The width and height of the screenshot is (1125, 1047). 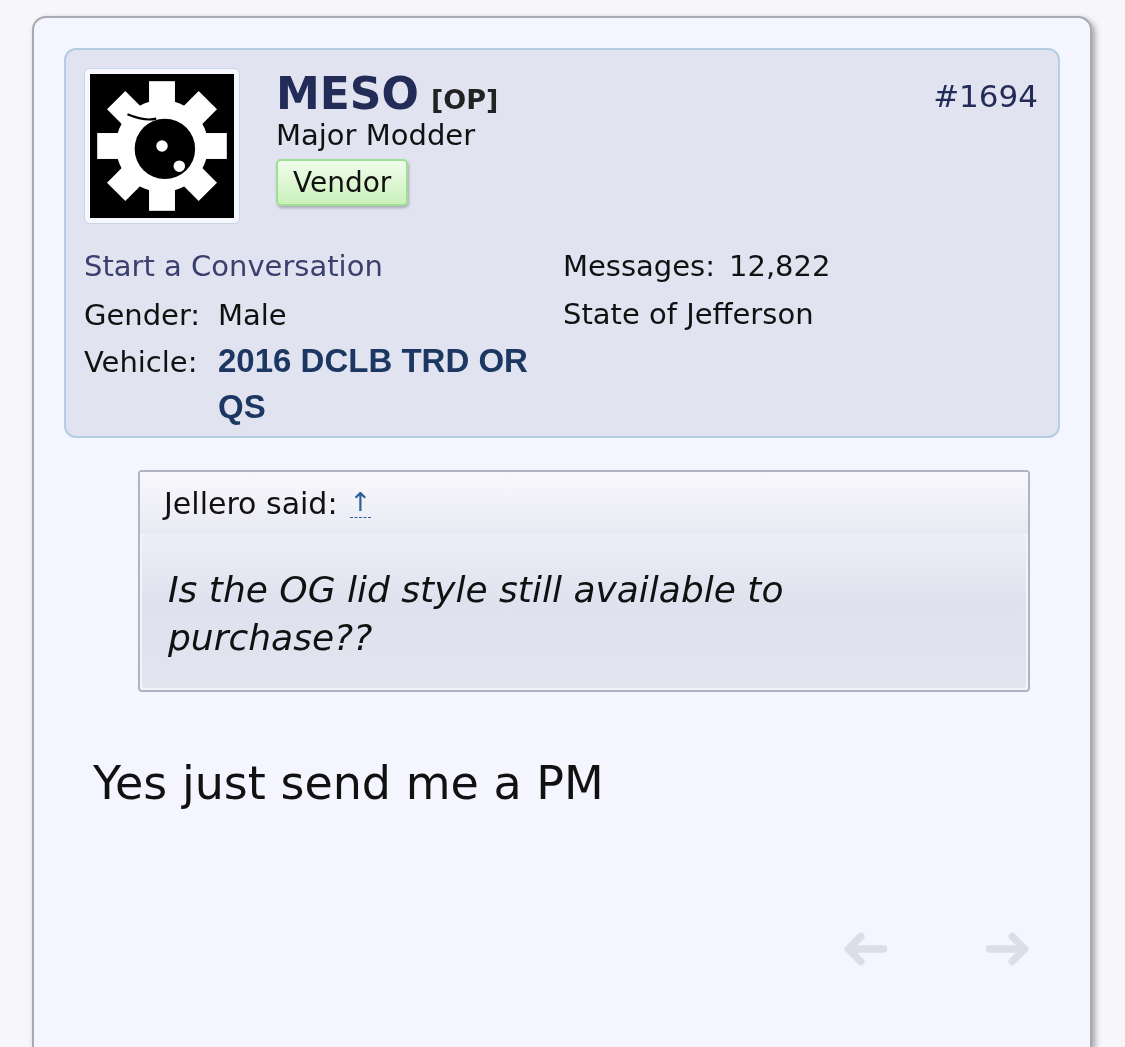 What do you see at coordinates (376, 136) in the screenshot?
I see `user-title: Major Modder` at bounding box center [376, 136].